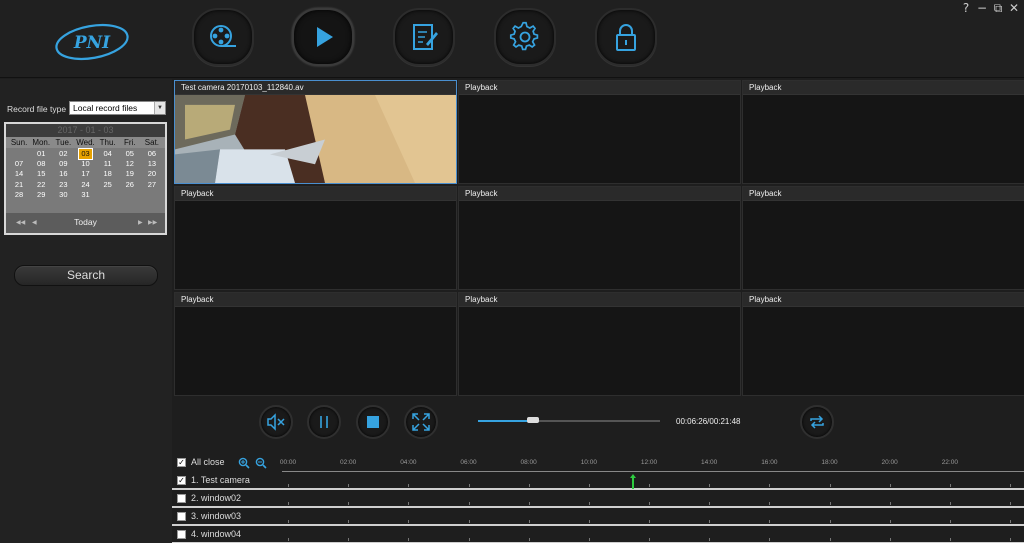 This screenshot has width=1024, height=543. I want to click on weekday-label: Sun., so click(19, 142).